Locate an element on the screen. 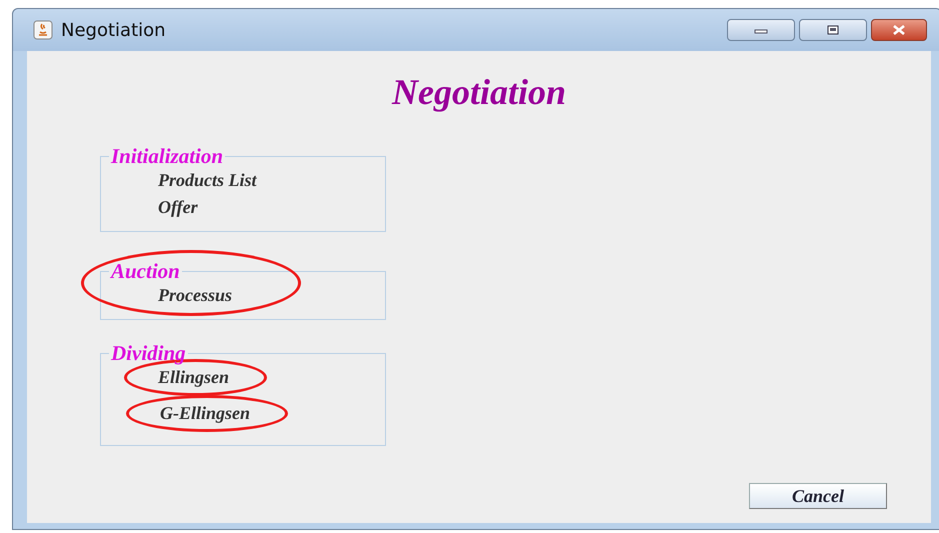 This screenshot has width=939, height=533. menu-item: Processus is located at coordinates (195, 295).